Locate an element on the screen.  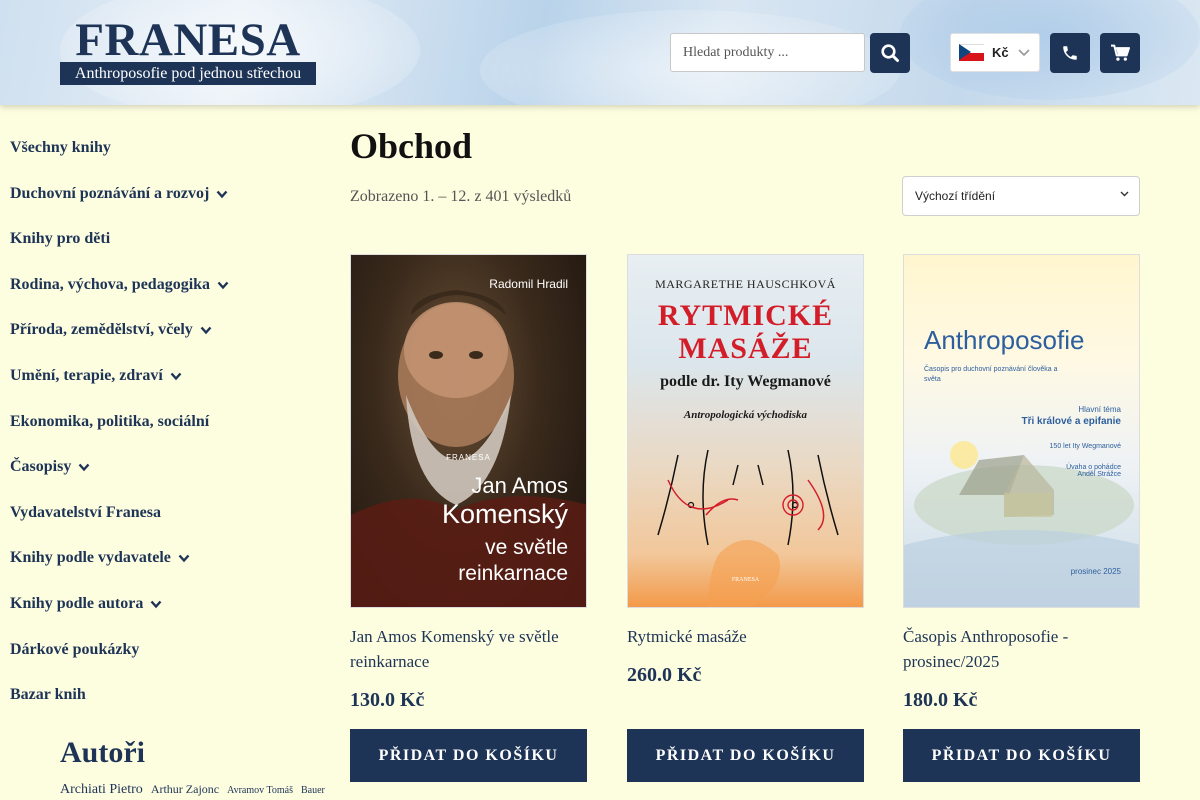
cover-note: Anděl Strážce is located at coordinates (1099, 474).